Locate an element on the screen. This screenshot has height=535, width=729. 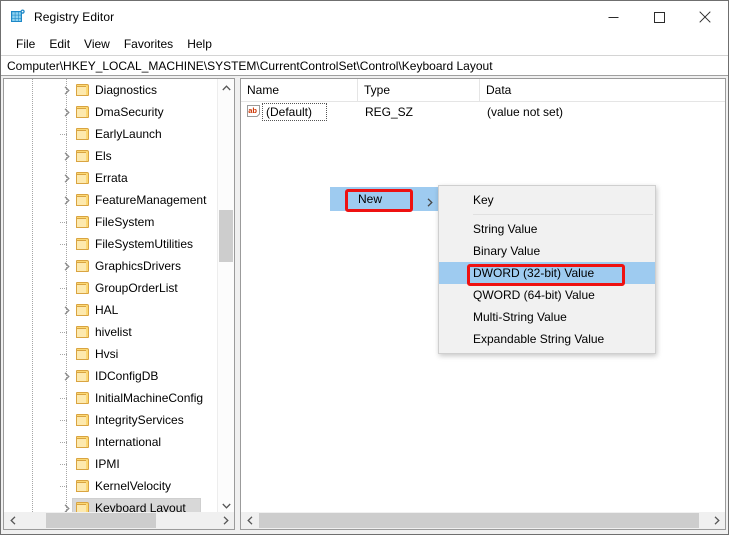
tree-item-hal: HAL is located at coordinates (110, 310).